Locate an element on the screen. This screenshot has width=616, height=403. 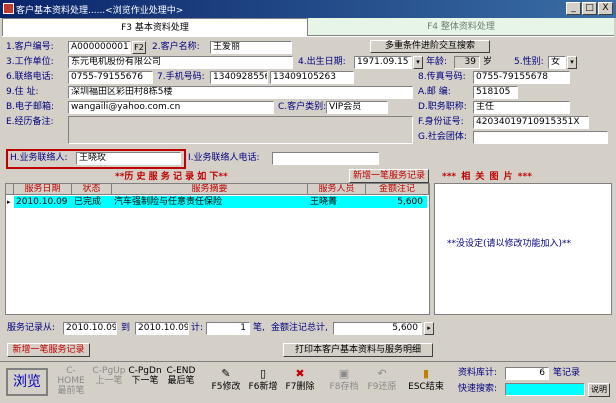
mobile-field-2: 13409105263 is located at coordinates (312, 77).